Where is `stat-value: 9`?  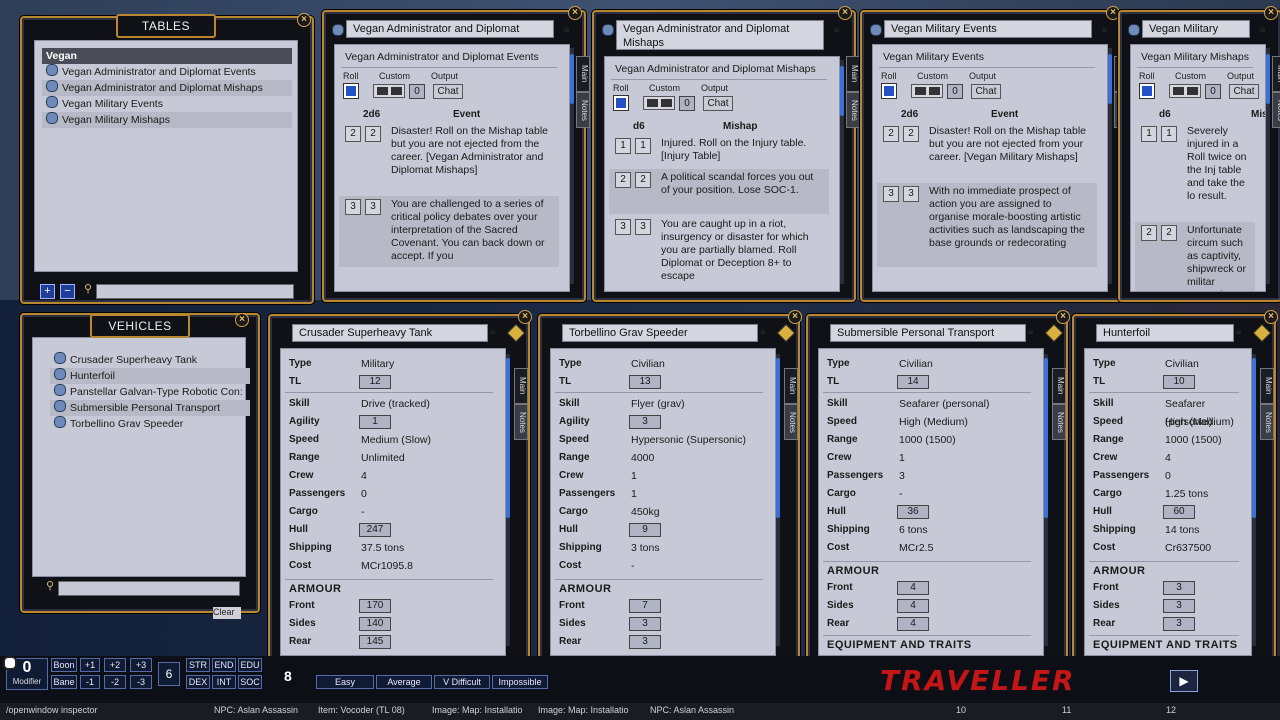 stat-value: 9 is located at coordinates (645, 530).